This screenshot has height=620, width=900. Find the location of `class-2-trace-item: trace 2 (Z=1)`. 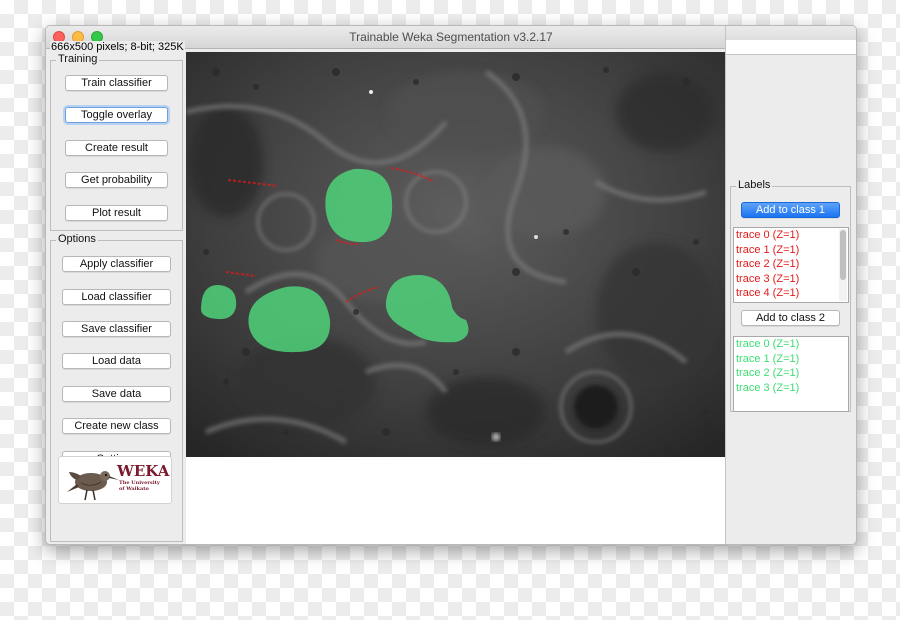

class-2-trace-item: trace 2 (Z=1) is located at coordinates (791, 373).